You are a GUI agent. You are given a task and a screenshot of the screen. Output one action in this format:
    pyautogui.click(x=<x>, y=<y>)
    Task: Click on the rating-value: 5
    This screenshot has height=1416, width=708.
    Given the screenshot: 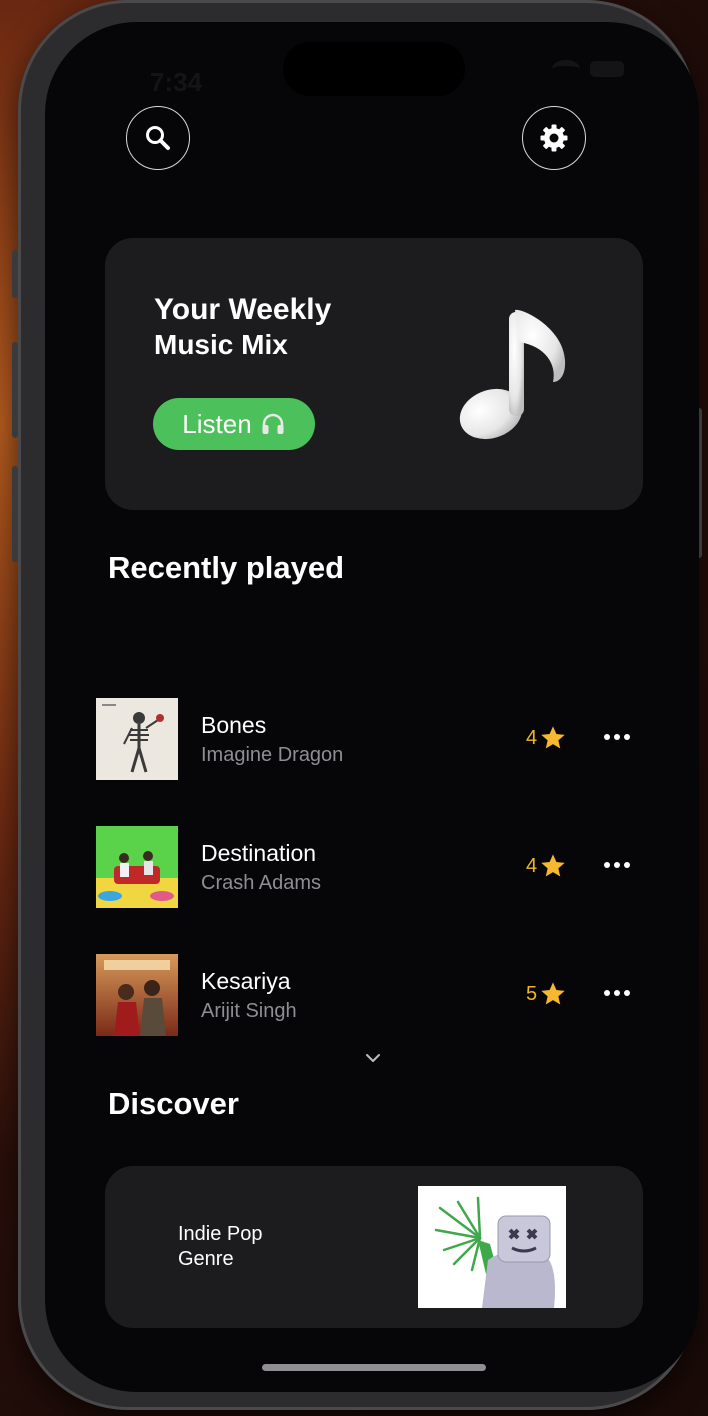 What is the action you would take?
    pyautogui.click(x=532, y=993)
    